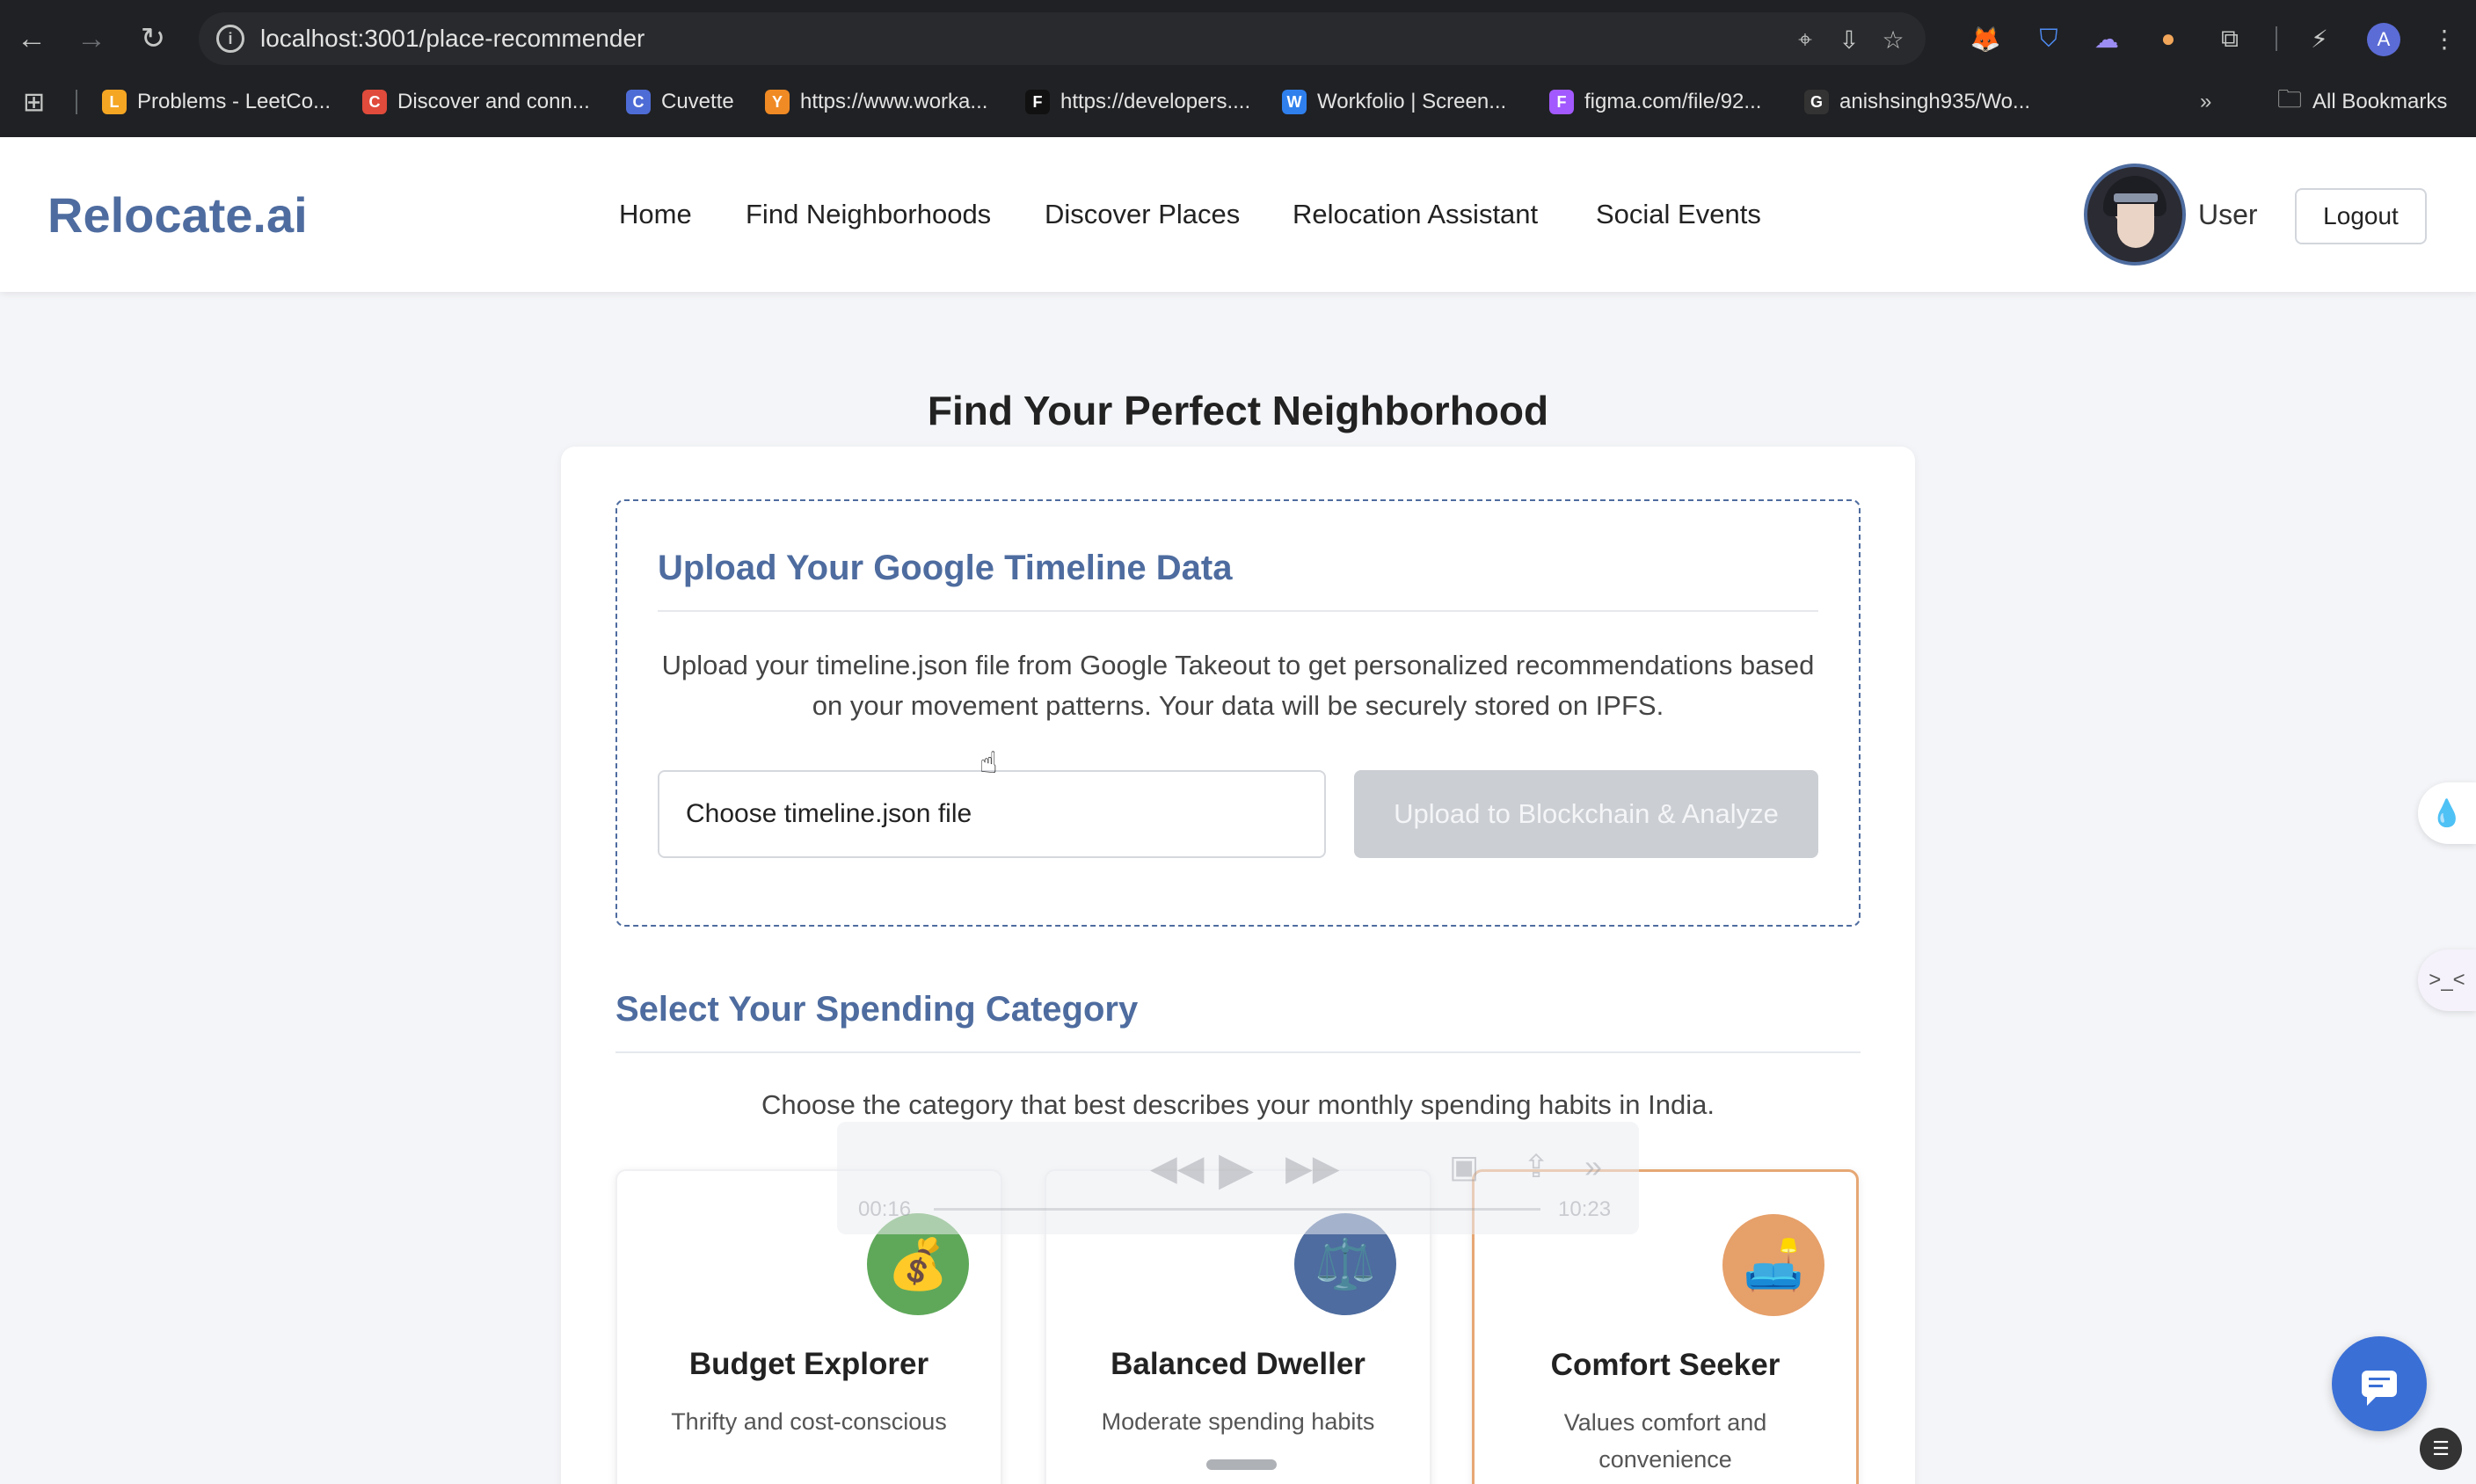 This screenshot has width=2476, height=1484. What do you see at coordinates (77, 102) in the screenshot?
I see `bookmarks-divider` at bounding box center [77, 102].